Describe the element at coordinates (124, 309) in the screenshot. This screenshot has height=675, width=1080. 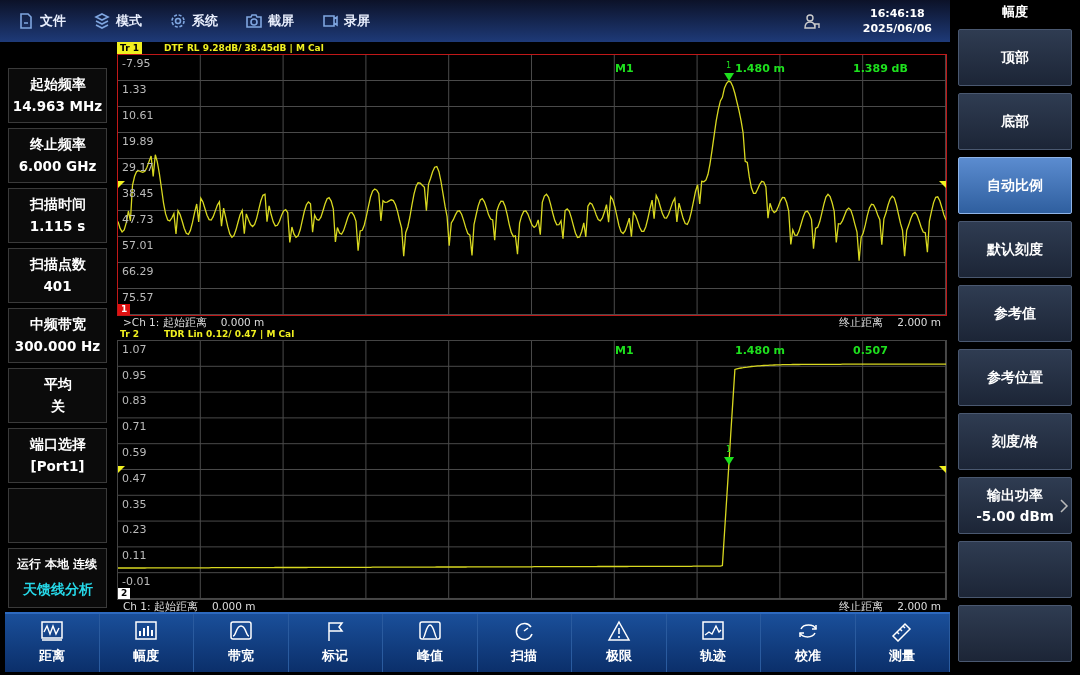
I see `trace-number: 1` at that location.